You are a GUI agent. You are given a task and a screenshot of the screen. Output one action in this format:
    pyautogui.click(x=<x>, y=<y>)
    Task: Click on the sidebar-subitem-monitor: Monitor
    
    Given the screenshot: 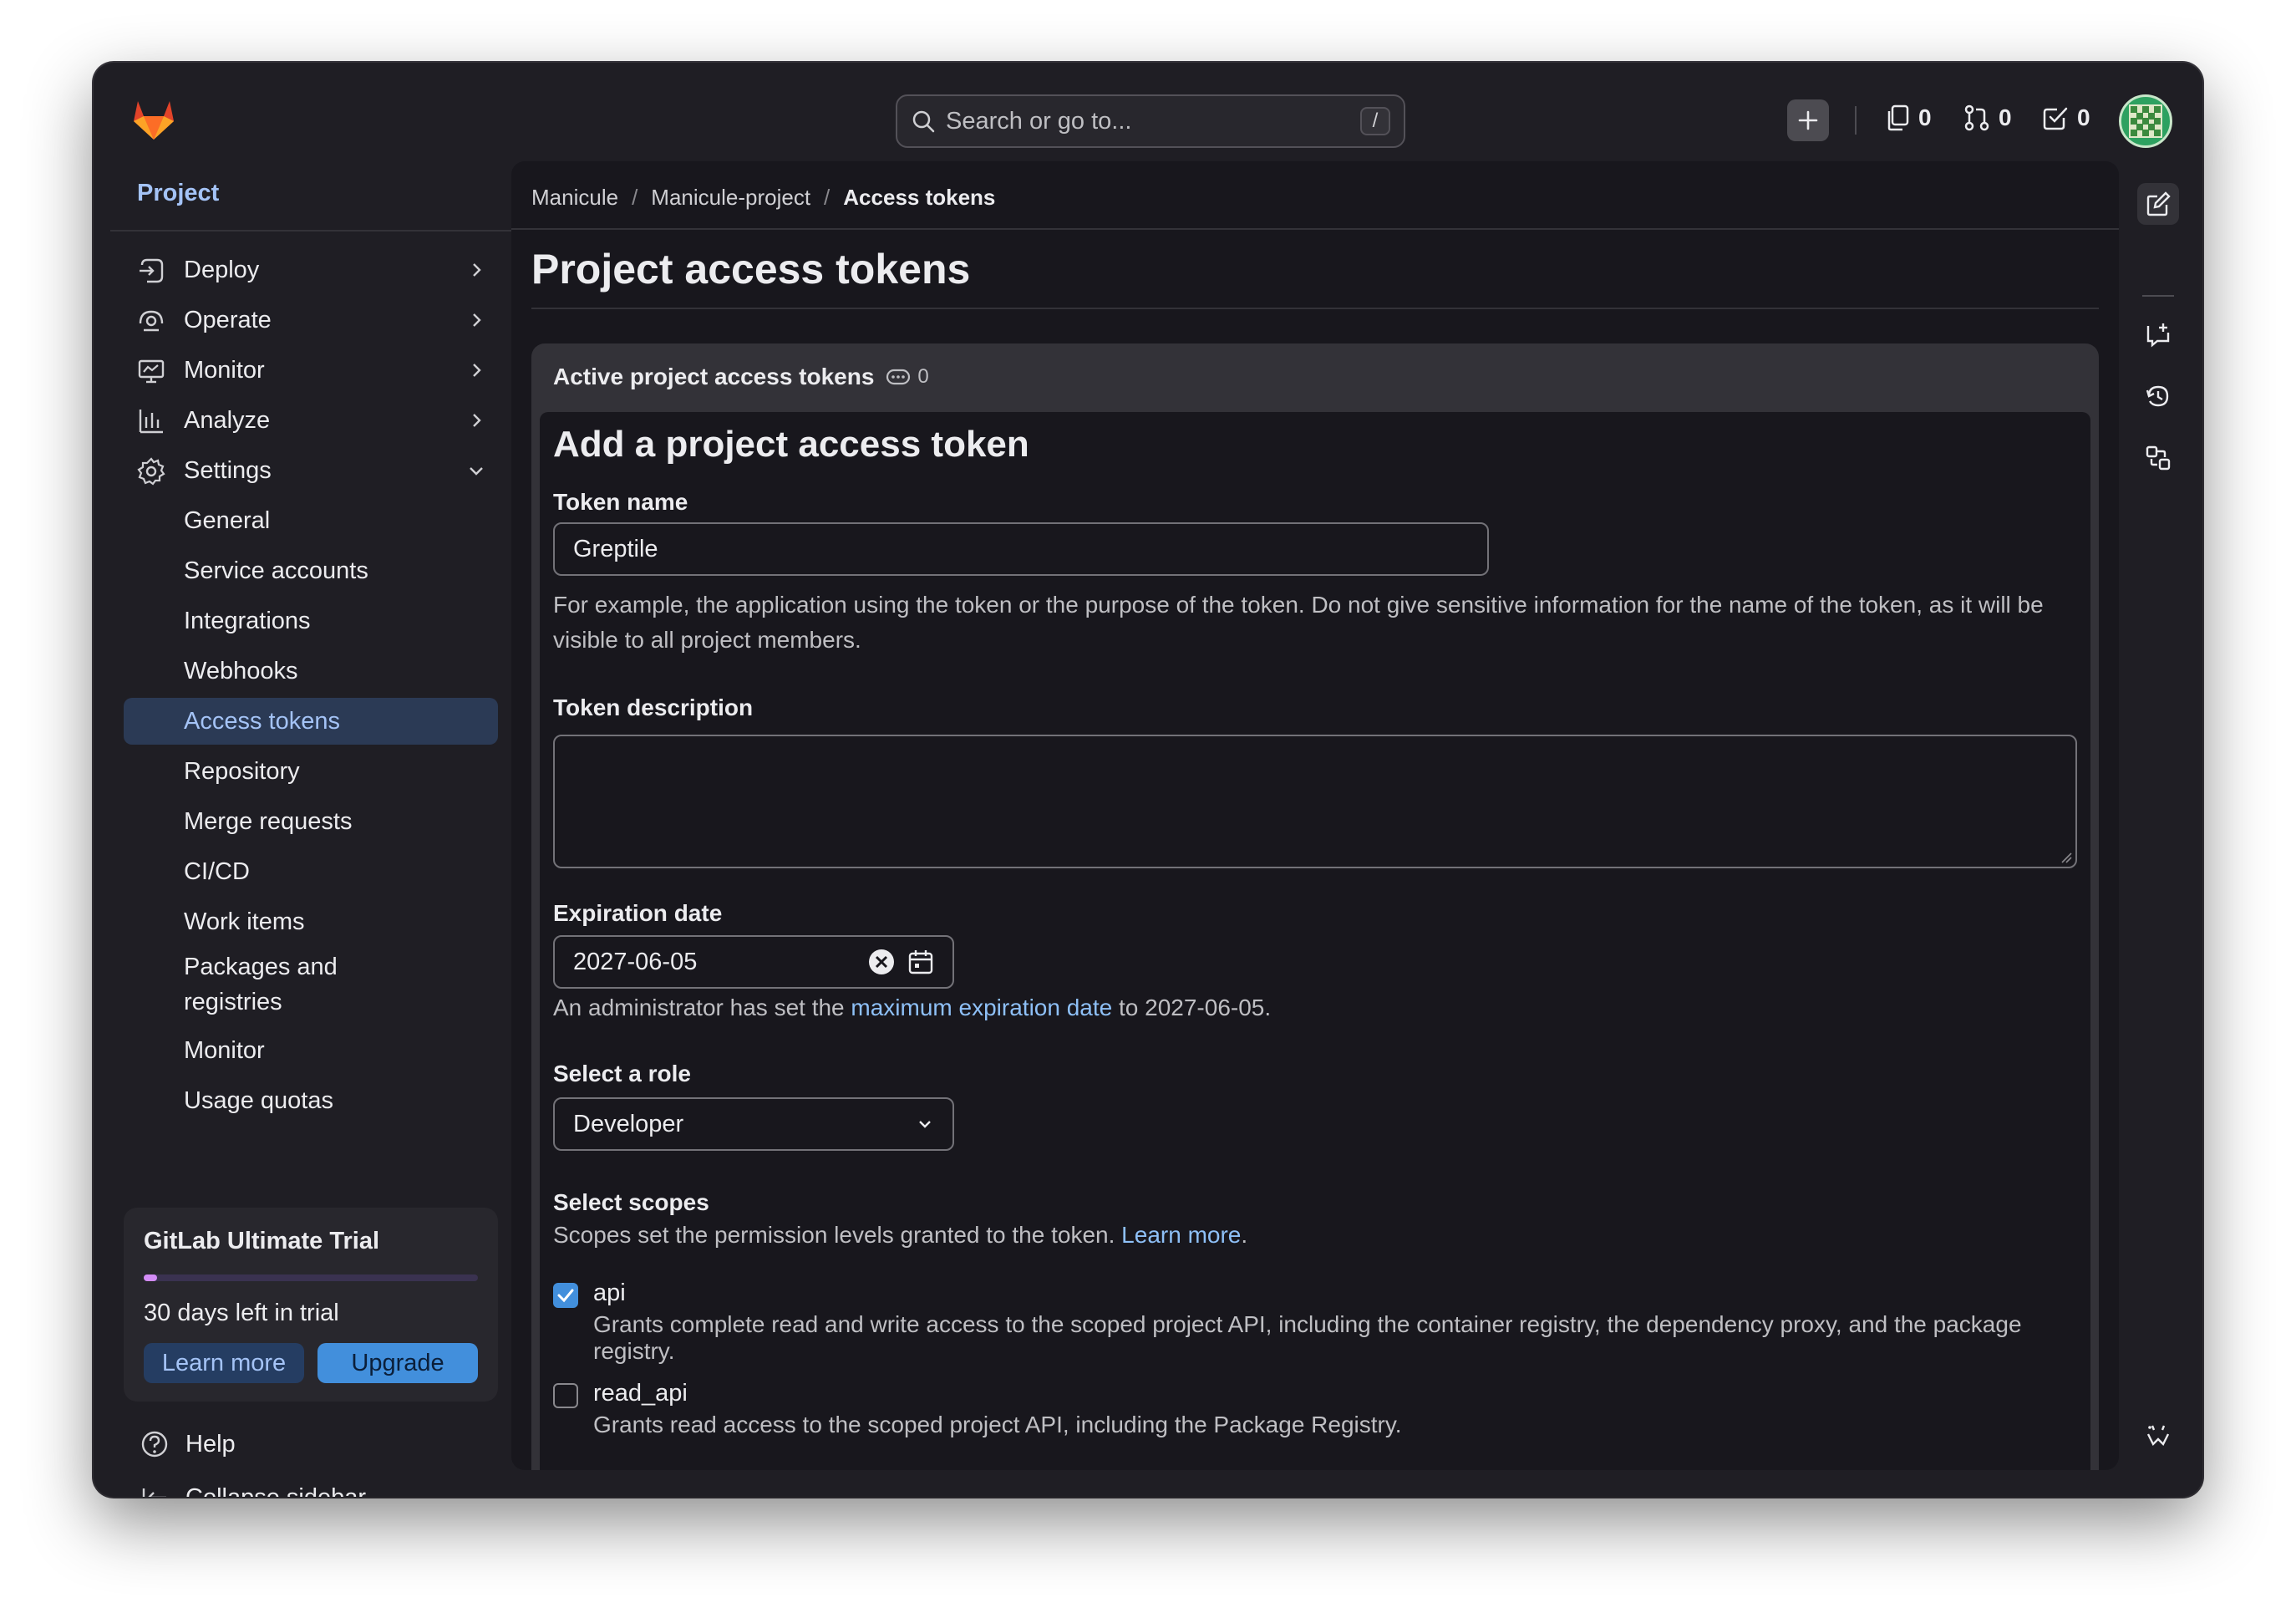 What is the action you would take?
    pyautogui.click(x=311, y=1050)
    